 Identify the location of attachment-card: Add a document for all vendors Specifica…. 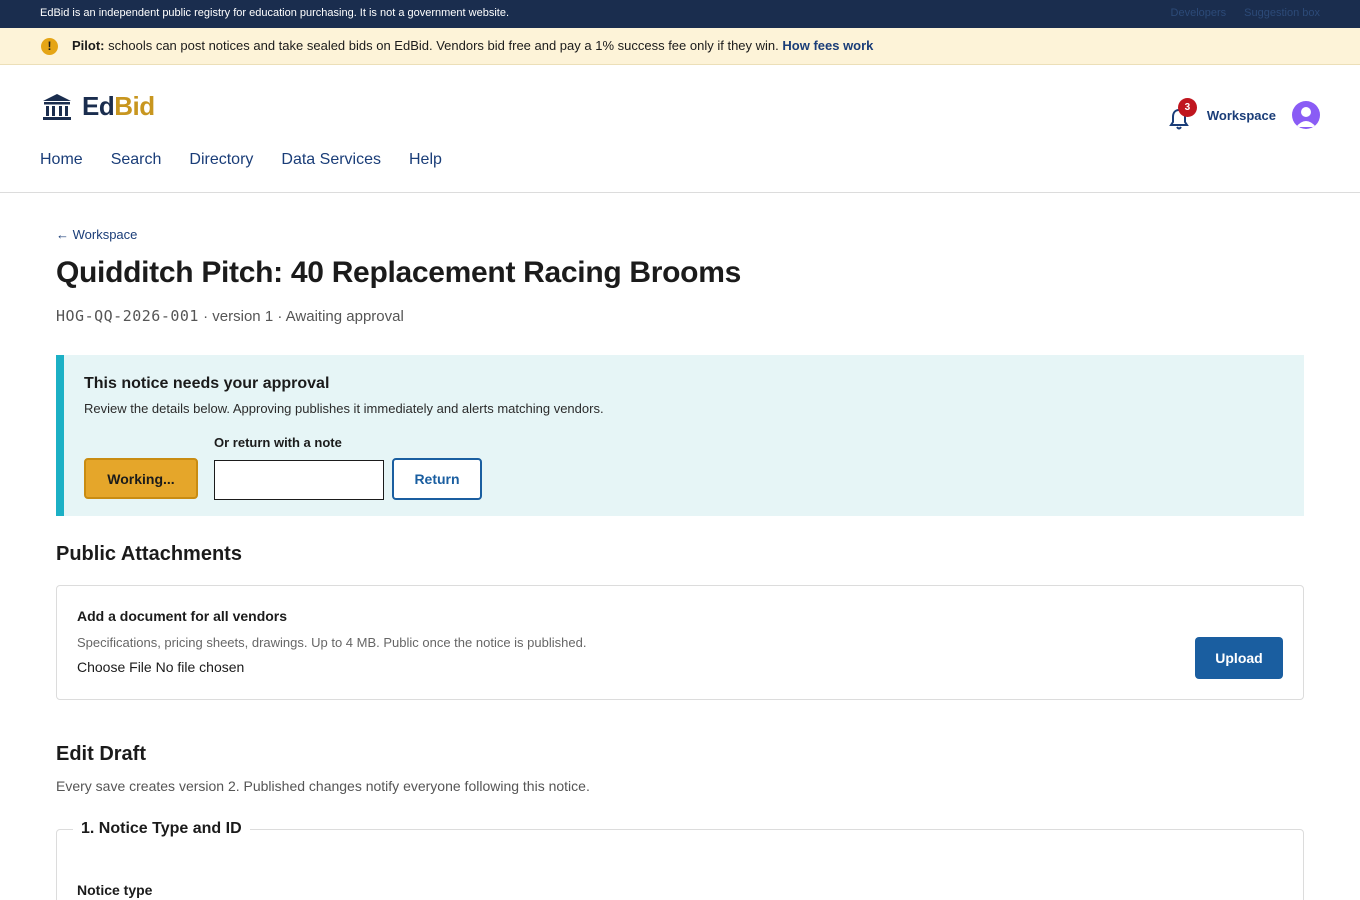
(680, 642).